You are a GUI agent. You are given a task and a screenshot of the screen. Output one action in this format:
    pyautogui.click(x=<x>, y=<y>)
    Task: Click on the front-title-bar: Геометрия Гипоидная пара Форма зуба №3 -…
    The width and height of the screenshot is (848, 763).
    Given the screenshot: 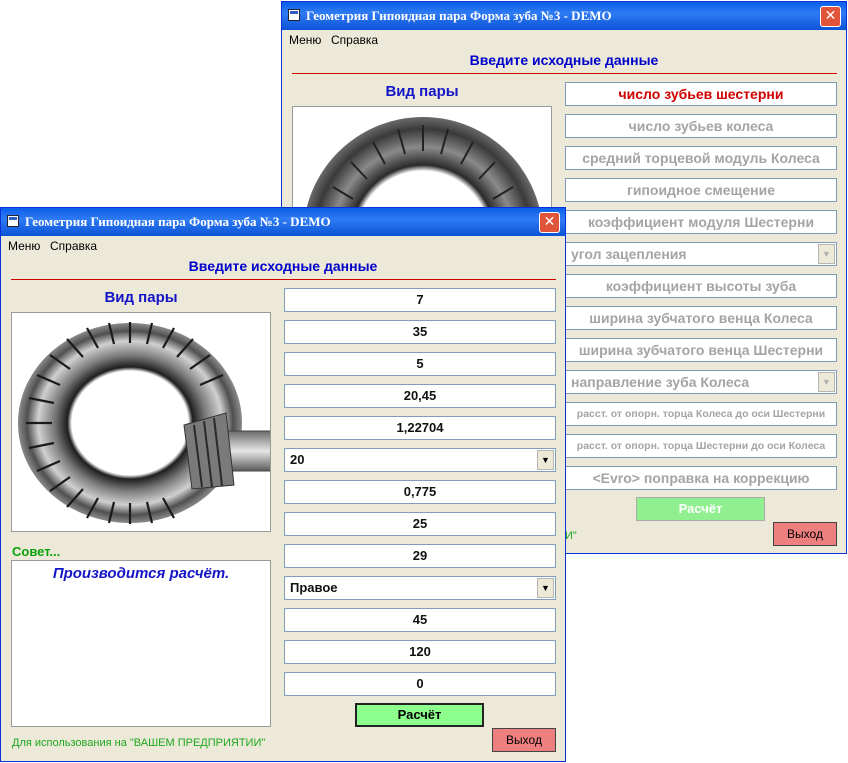 What is the action you would take?
    pyautogui.click(x=283, y=222)
    